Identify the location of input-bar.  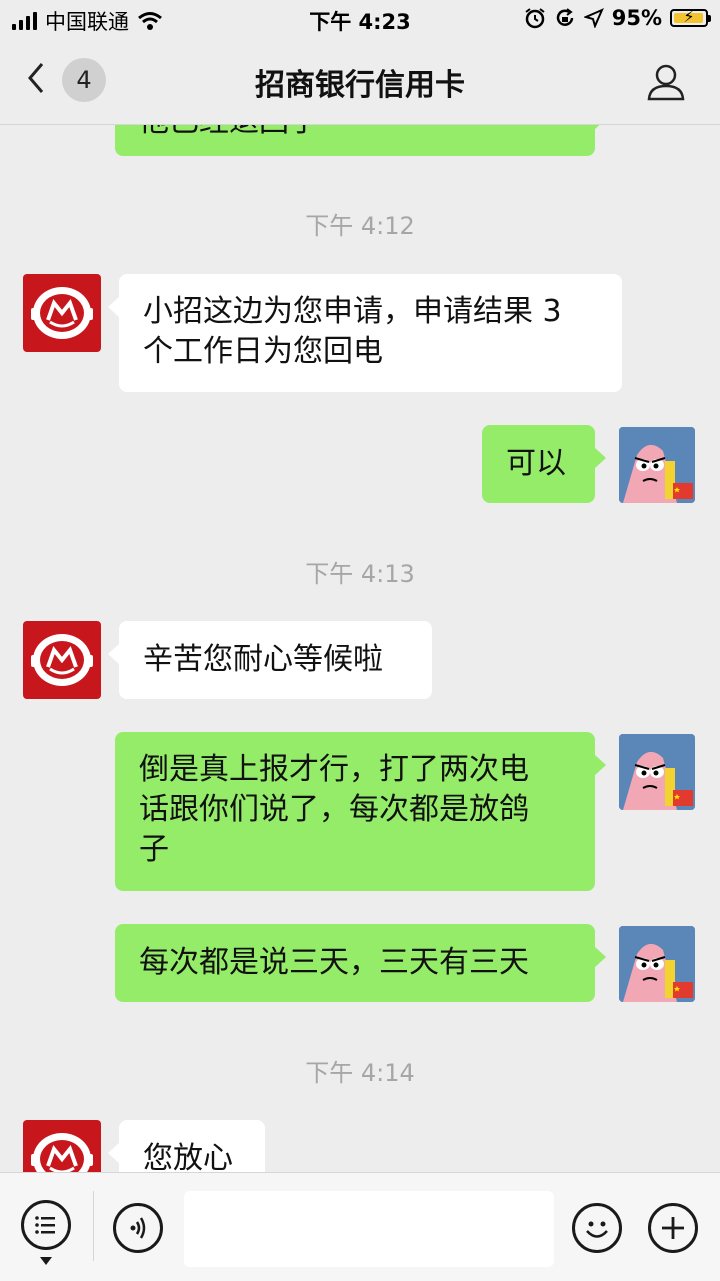
(360, 1226).